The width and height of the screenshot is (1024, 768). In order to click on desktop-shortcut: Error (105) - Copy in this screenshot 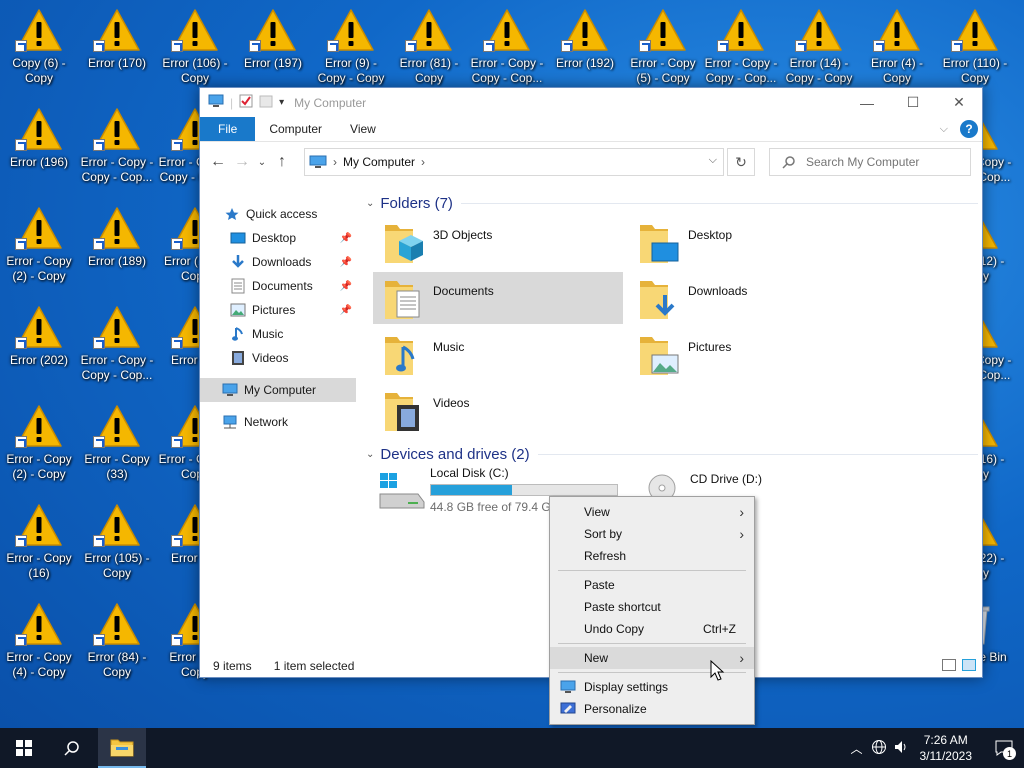, I will do `click(117, 539)`.